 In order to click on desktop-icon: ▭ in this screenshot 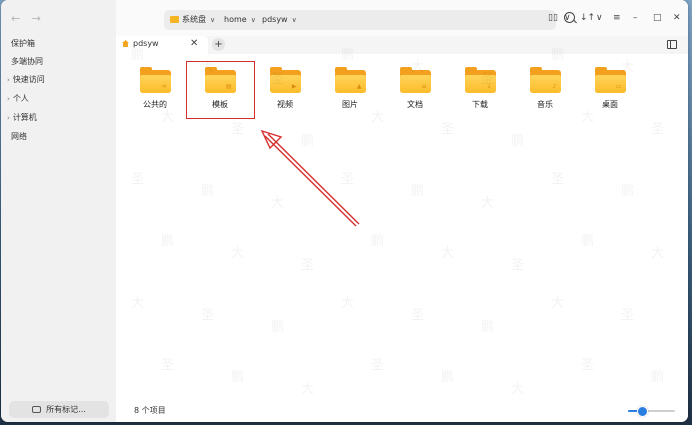, I will do `click(618, 86)`.